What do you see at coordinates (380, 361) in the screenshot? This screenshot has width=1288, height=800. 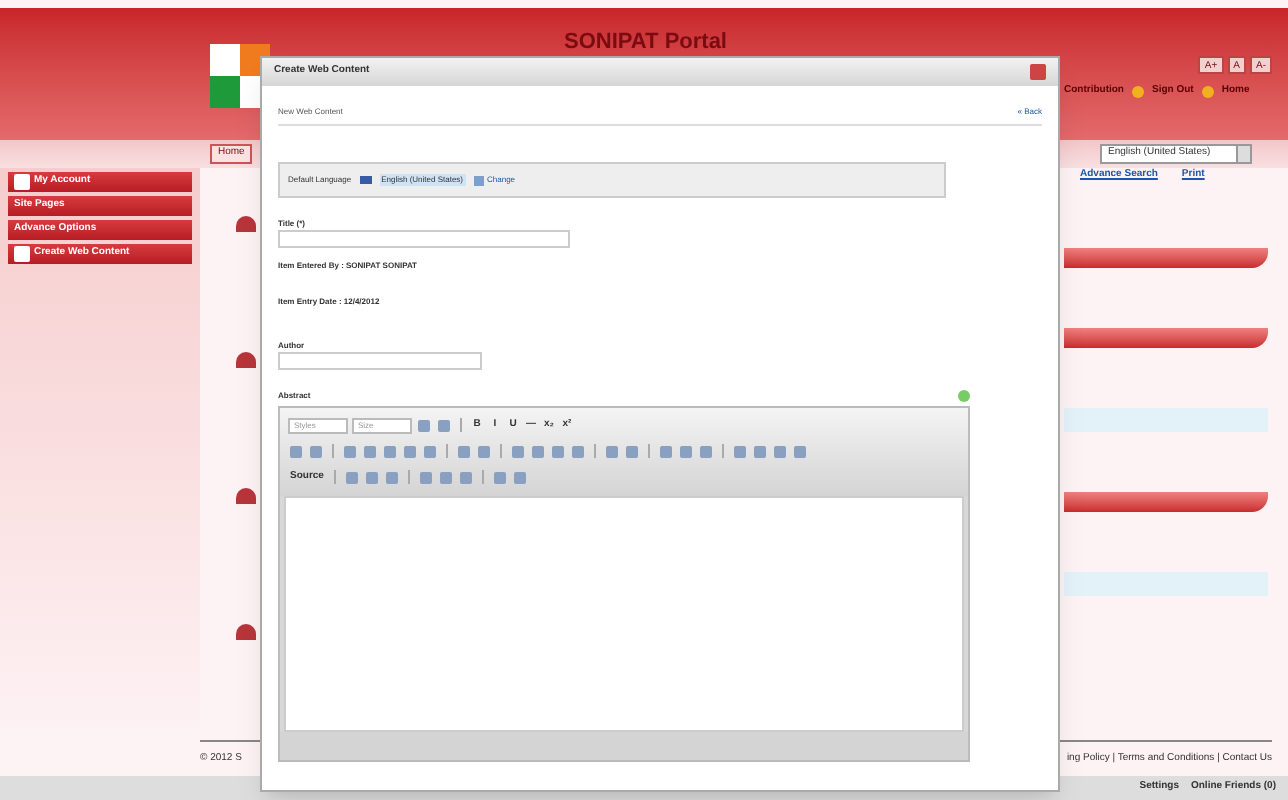 I see `author-input-field` at bounding box center [380, 361].